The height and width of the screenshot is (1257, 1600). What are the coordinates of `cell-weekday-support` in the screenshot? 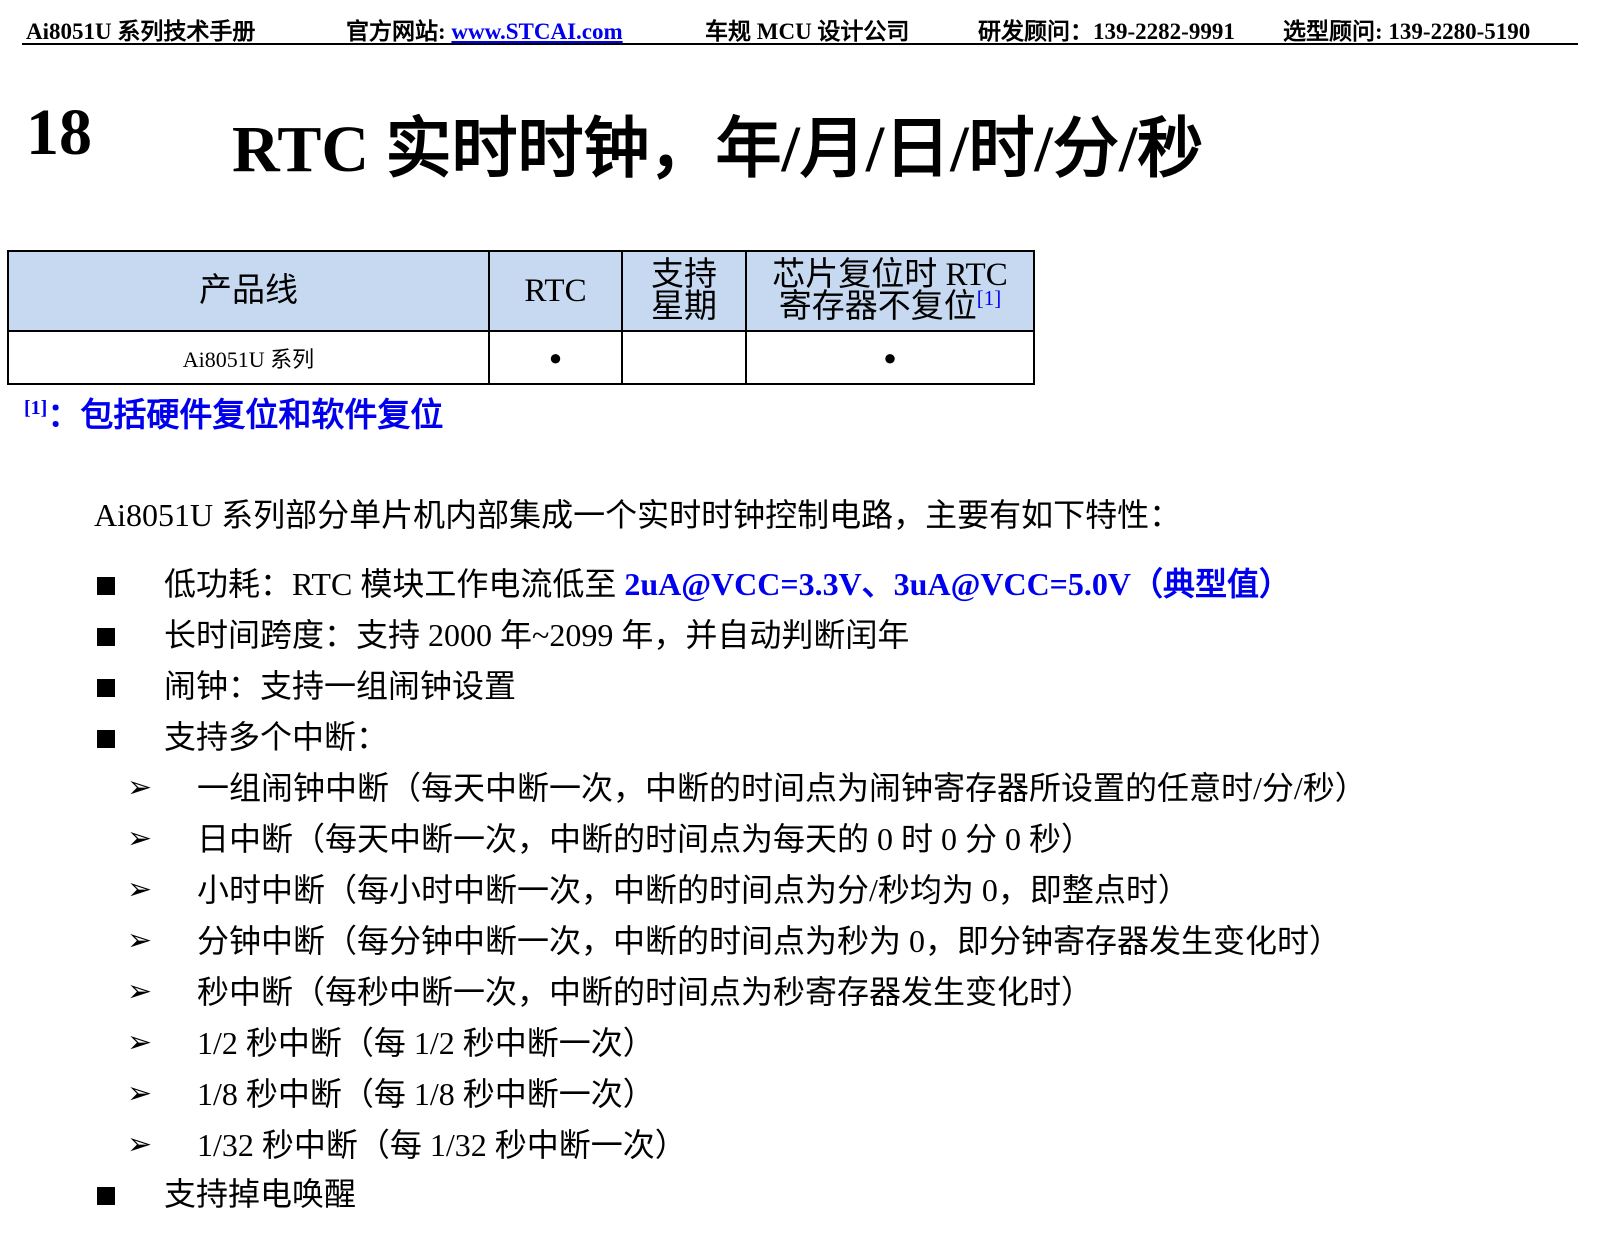 It's located at (684, 357).